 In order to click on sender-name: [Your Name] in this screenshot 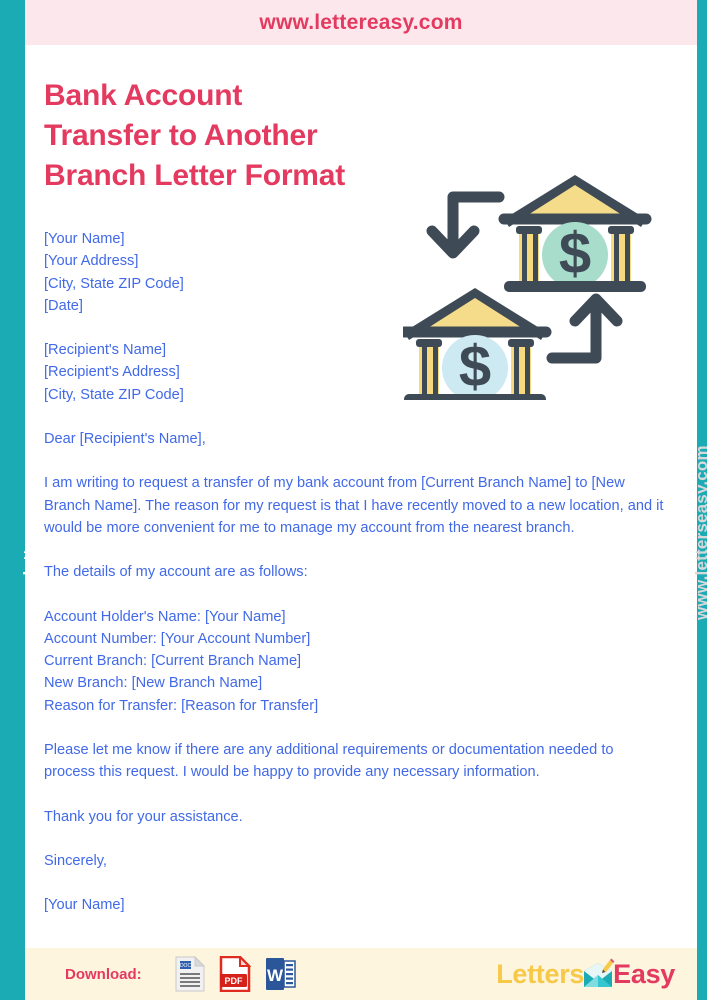, I will do `click(84, 239)`.